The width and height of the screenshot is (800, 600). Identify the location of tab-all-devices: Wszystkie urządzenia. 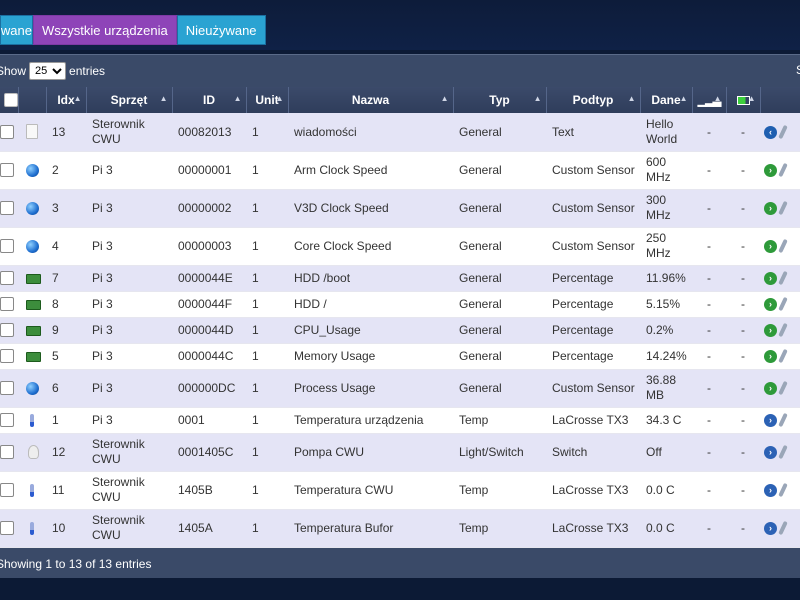
(105, 30).